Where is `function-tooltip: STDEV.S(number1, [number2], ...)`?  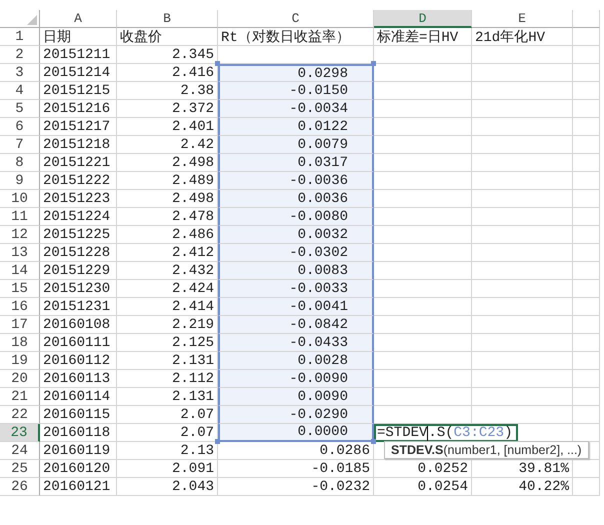
function-tooltip: STDEV.S(number1, [number2], ...) is located at coordinates (486, 450).